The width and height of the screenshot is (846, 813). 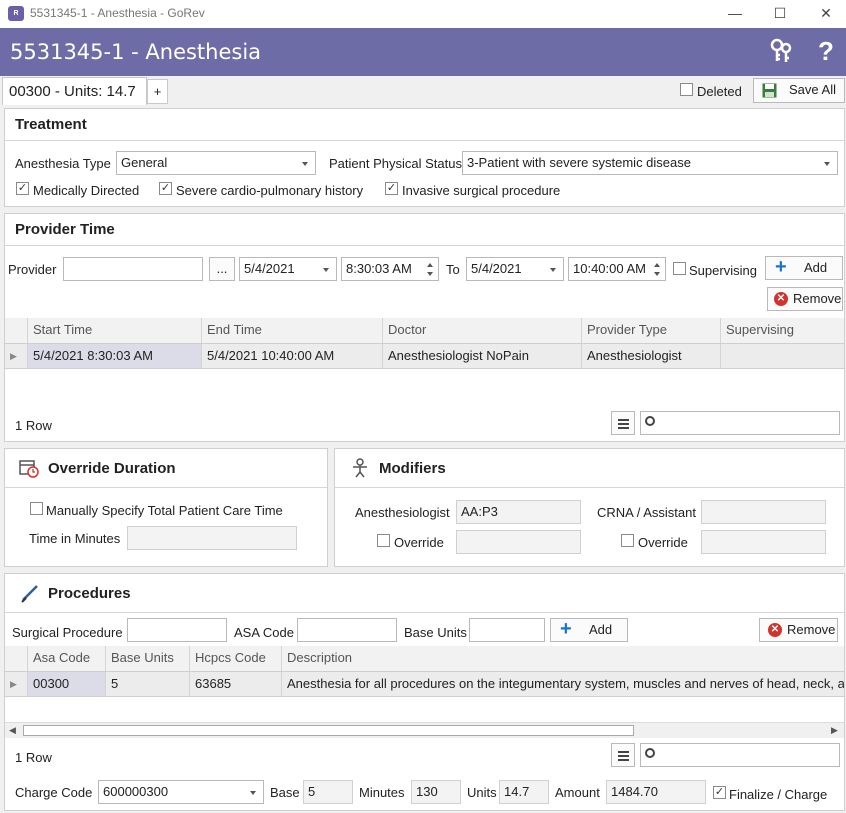 I want to click on provider-grid-search-input, so click(x=740, y=423).